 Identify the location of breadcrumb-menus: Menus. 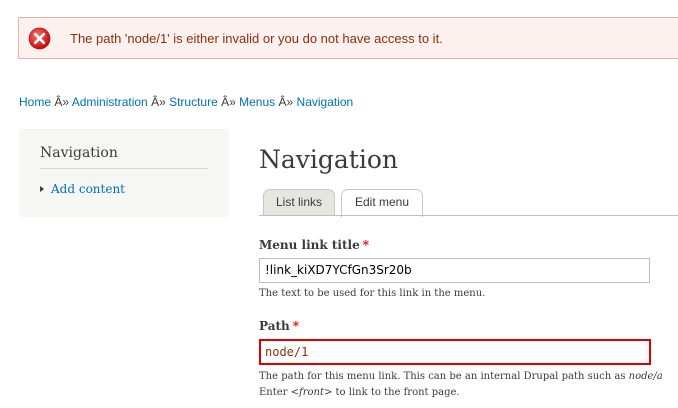
(257, 102).